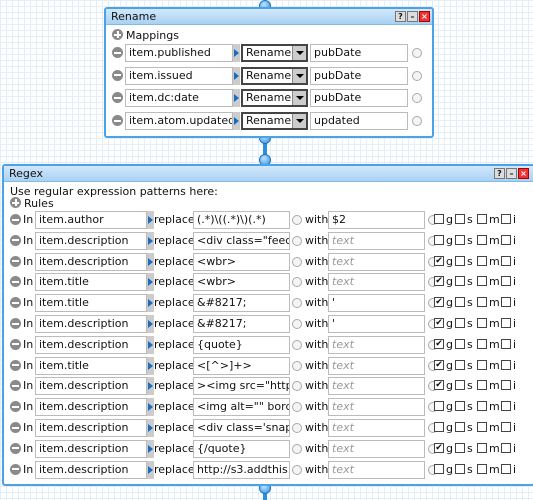 The height and width of the screenshot is (500, 533). Describe the element at coordinates (376, 220) in the screenshot. I see `with-input: $2` at that location.